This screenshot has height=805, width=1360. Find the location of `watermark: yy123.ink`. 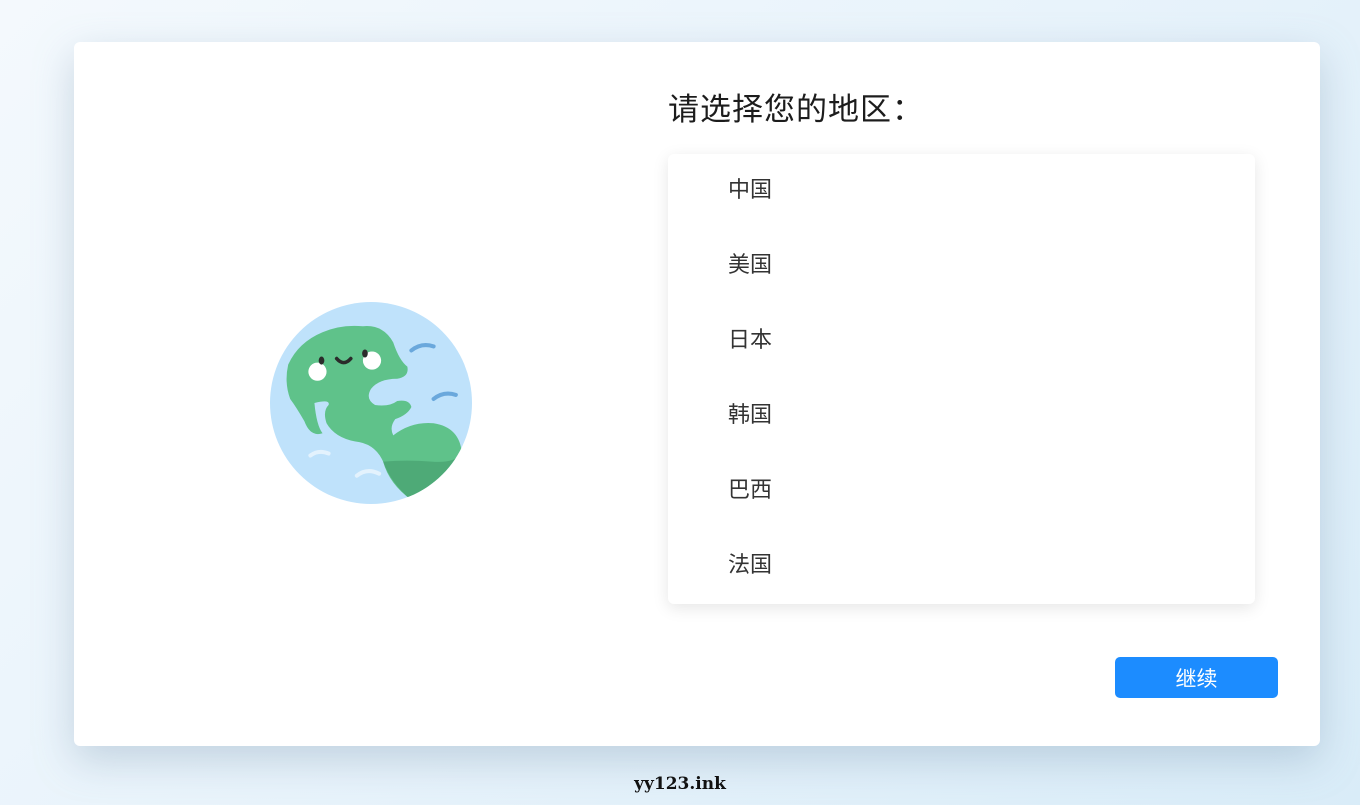

watermark: yy123.ink is located at coordinates (680, 784).